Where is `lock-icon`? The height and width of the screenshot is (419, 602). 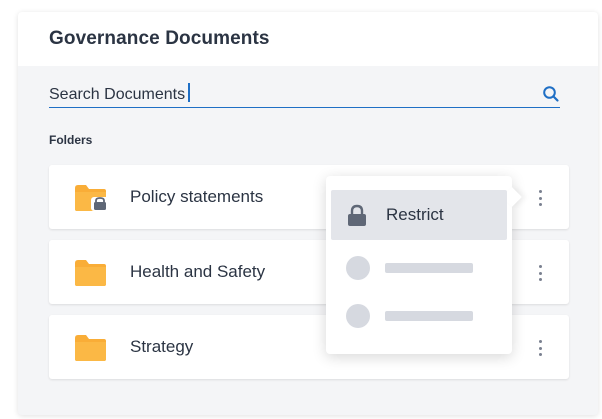 lock-icon is located at coordinates (357, 215).